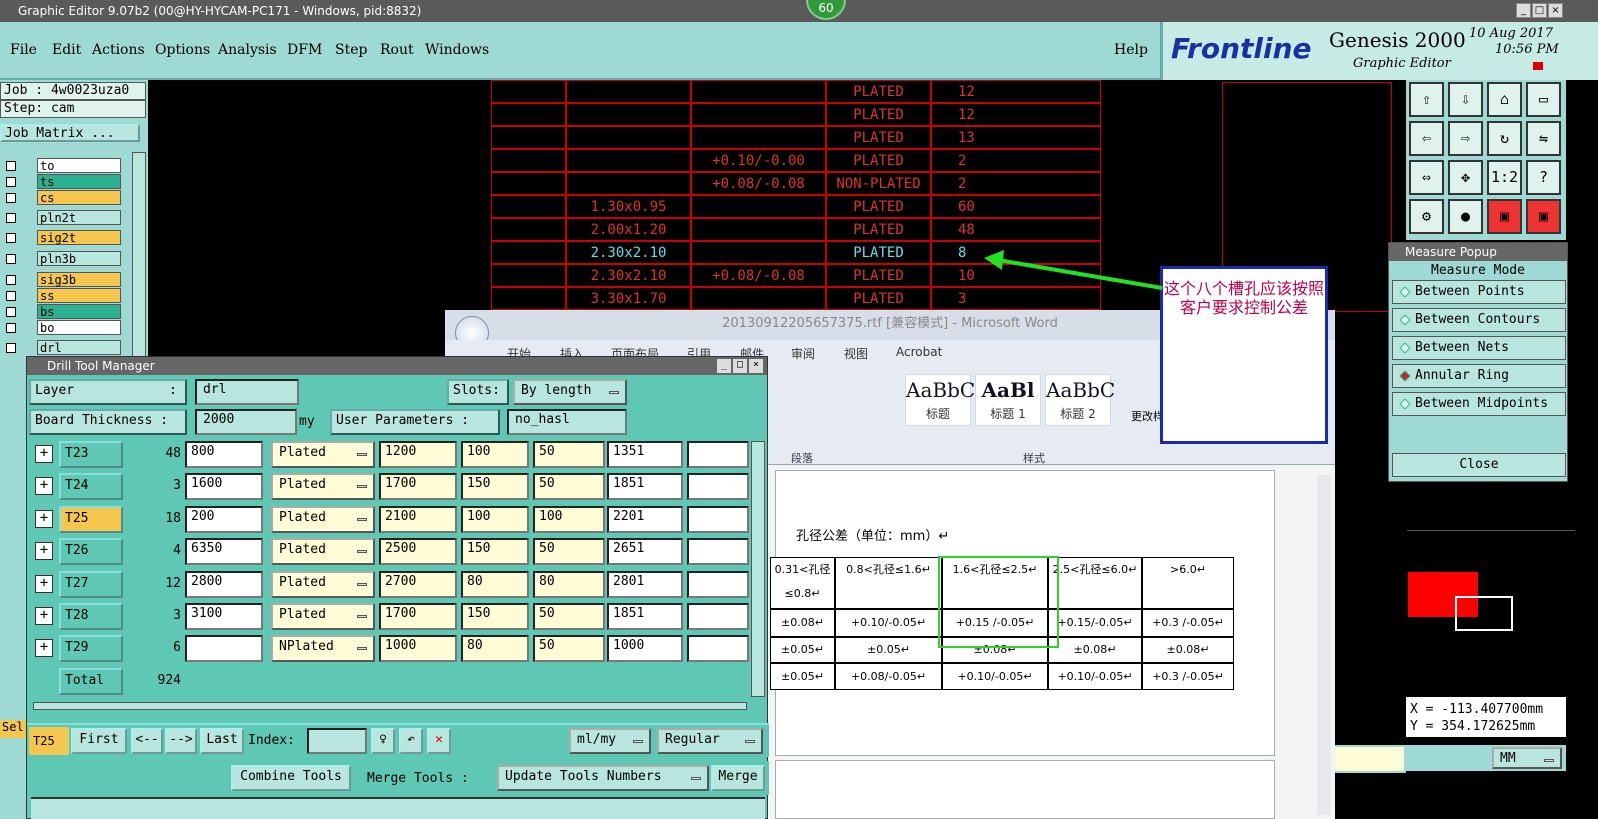 Image resolution: width=1598 pixels, height=819 pixels. Describe the element at coordinates (803, 353) in the screenshot. I see `tab-review: 审阅` at that location.